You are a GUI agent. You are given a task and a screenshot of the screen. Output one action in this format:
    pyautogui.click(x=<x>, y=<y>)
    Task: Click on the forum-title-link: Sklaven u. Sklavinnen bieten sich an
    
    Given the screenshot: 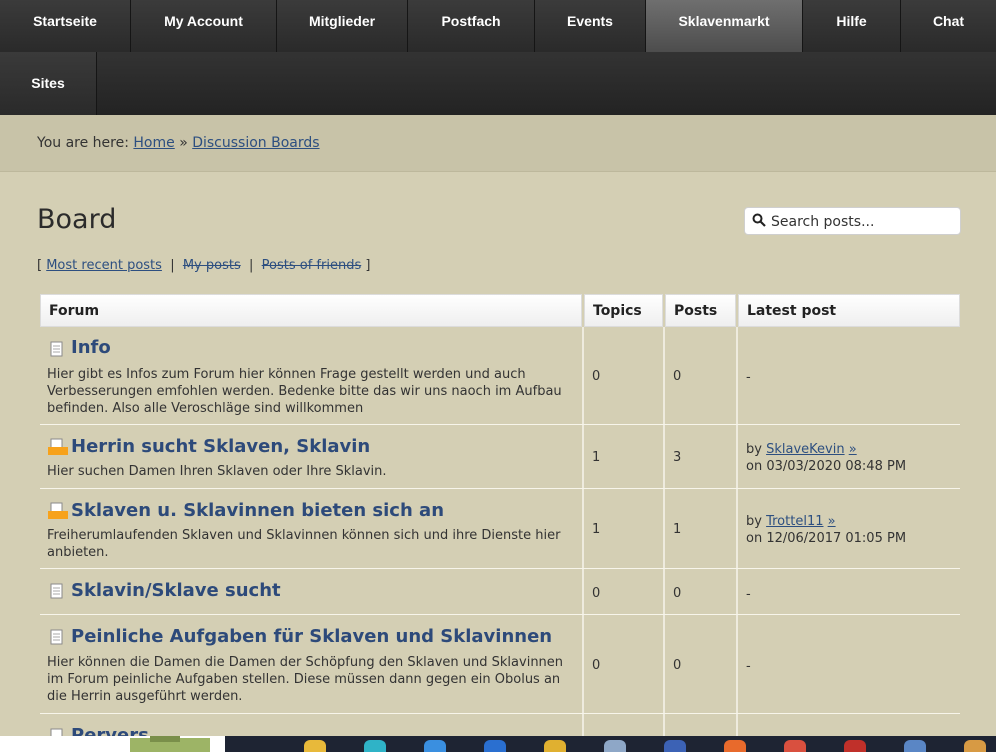 What is the action you would take?
    pyautogui.click(x=257, y=510)
    